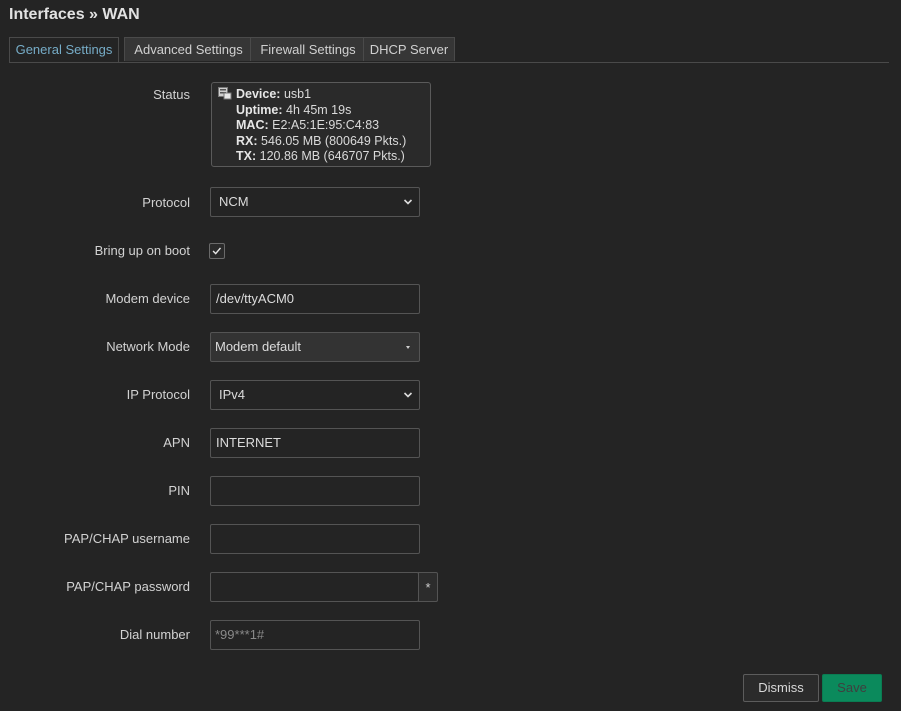 The width and height of the screenshot is (901, 711). I want to click on username-label: PAP/CHAP username, so click(127, 538).